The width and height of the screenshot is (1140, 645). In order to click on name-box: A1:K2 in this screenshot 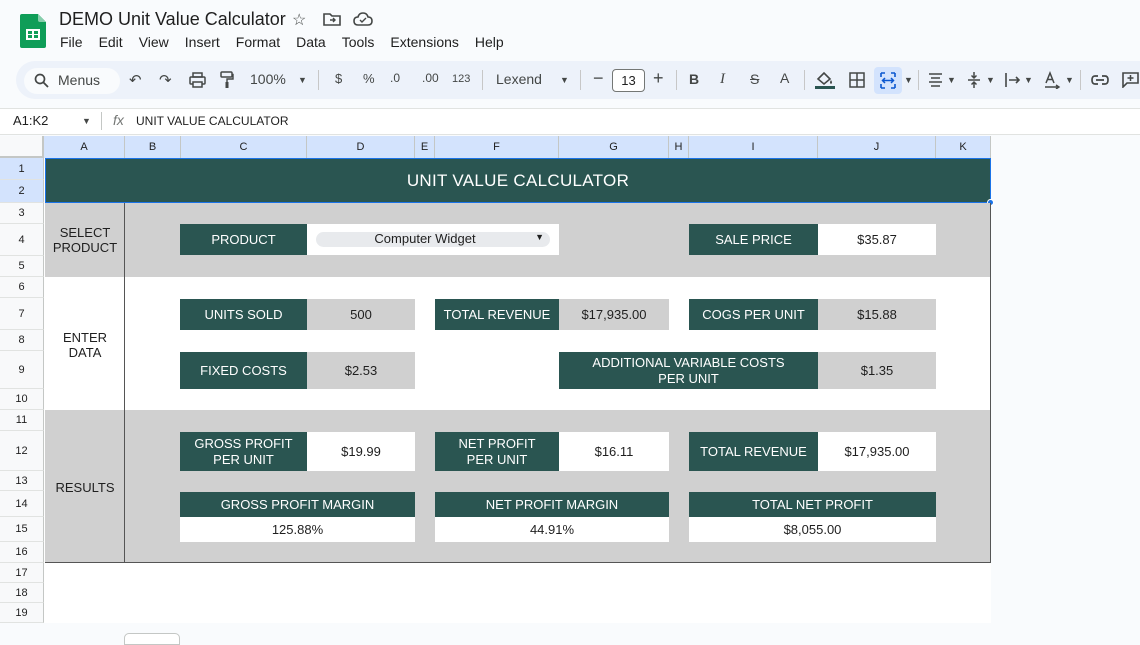, I will do `click(30, 120)`.